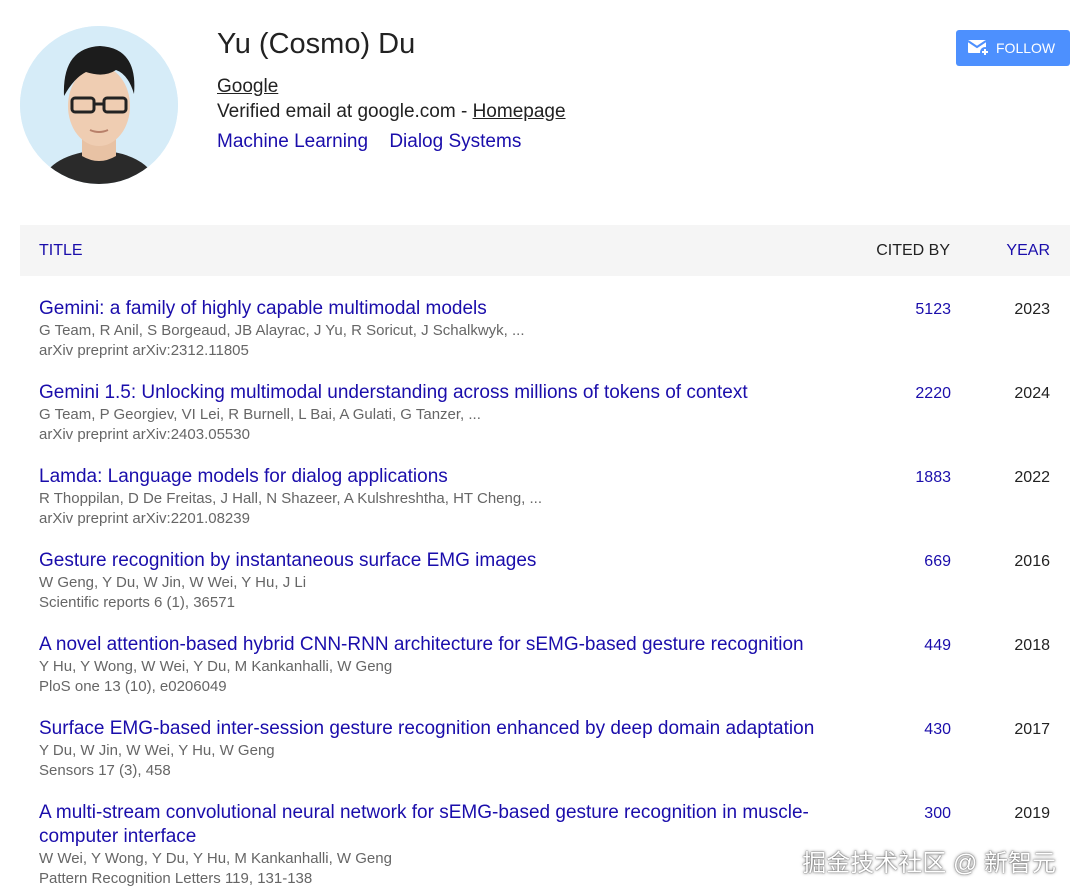 This screenshot has width=1080, height=896. What do you see at coordinates (1028, 251) in the screenshot?
I see `sort-by-year: YEAR` at bounding box center [1028, 251].